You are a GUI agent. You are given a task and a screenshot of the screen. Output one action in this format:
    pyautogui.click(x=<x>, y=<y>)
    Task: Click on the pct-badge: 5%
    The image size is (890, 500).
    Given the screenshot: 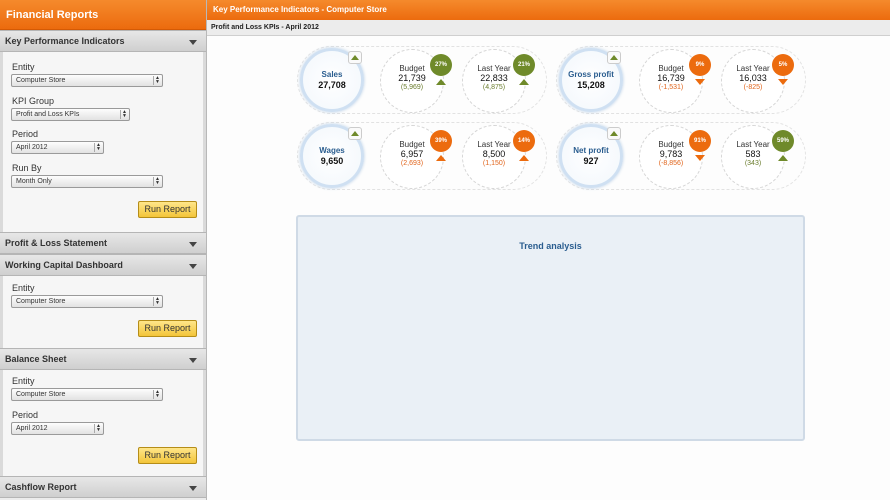 What is the action you would take?
    pyautogui.click(x=783, y=65)
    